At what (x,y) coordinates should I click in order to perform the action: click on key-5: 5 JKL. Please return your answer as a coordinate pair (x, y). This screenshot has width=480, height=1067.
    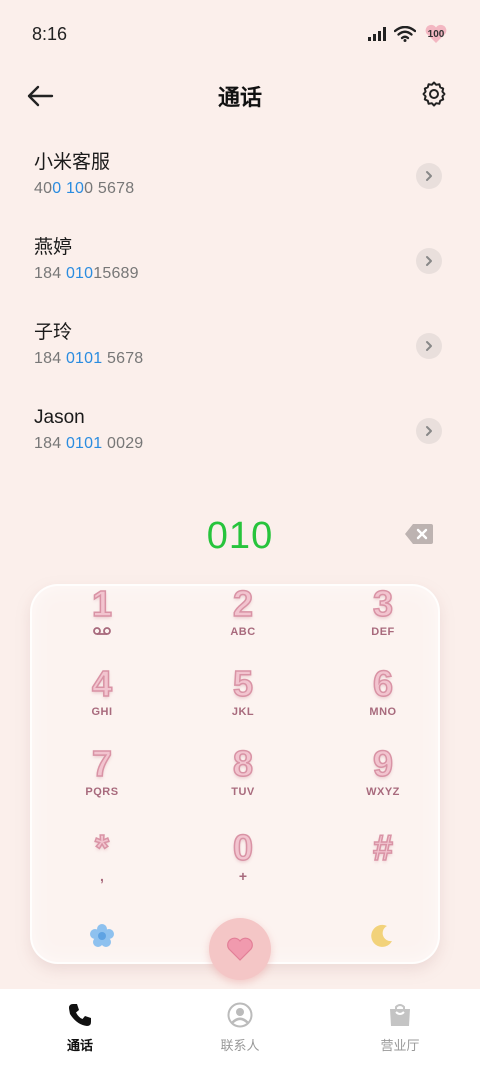
    Looking at the image, I should click on (243, 699).